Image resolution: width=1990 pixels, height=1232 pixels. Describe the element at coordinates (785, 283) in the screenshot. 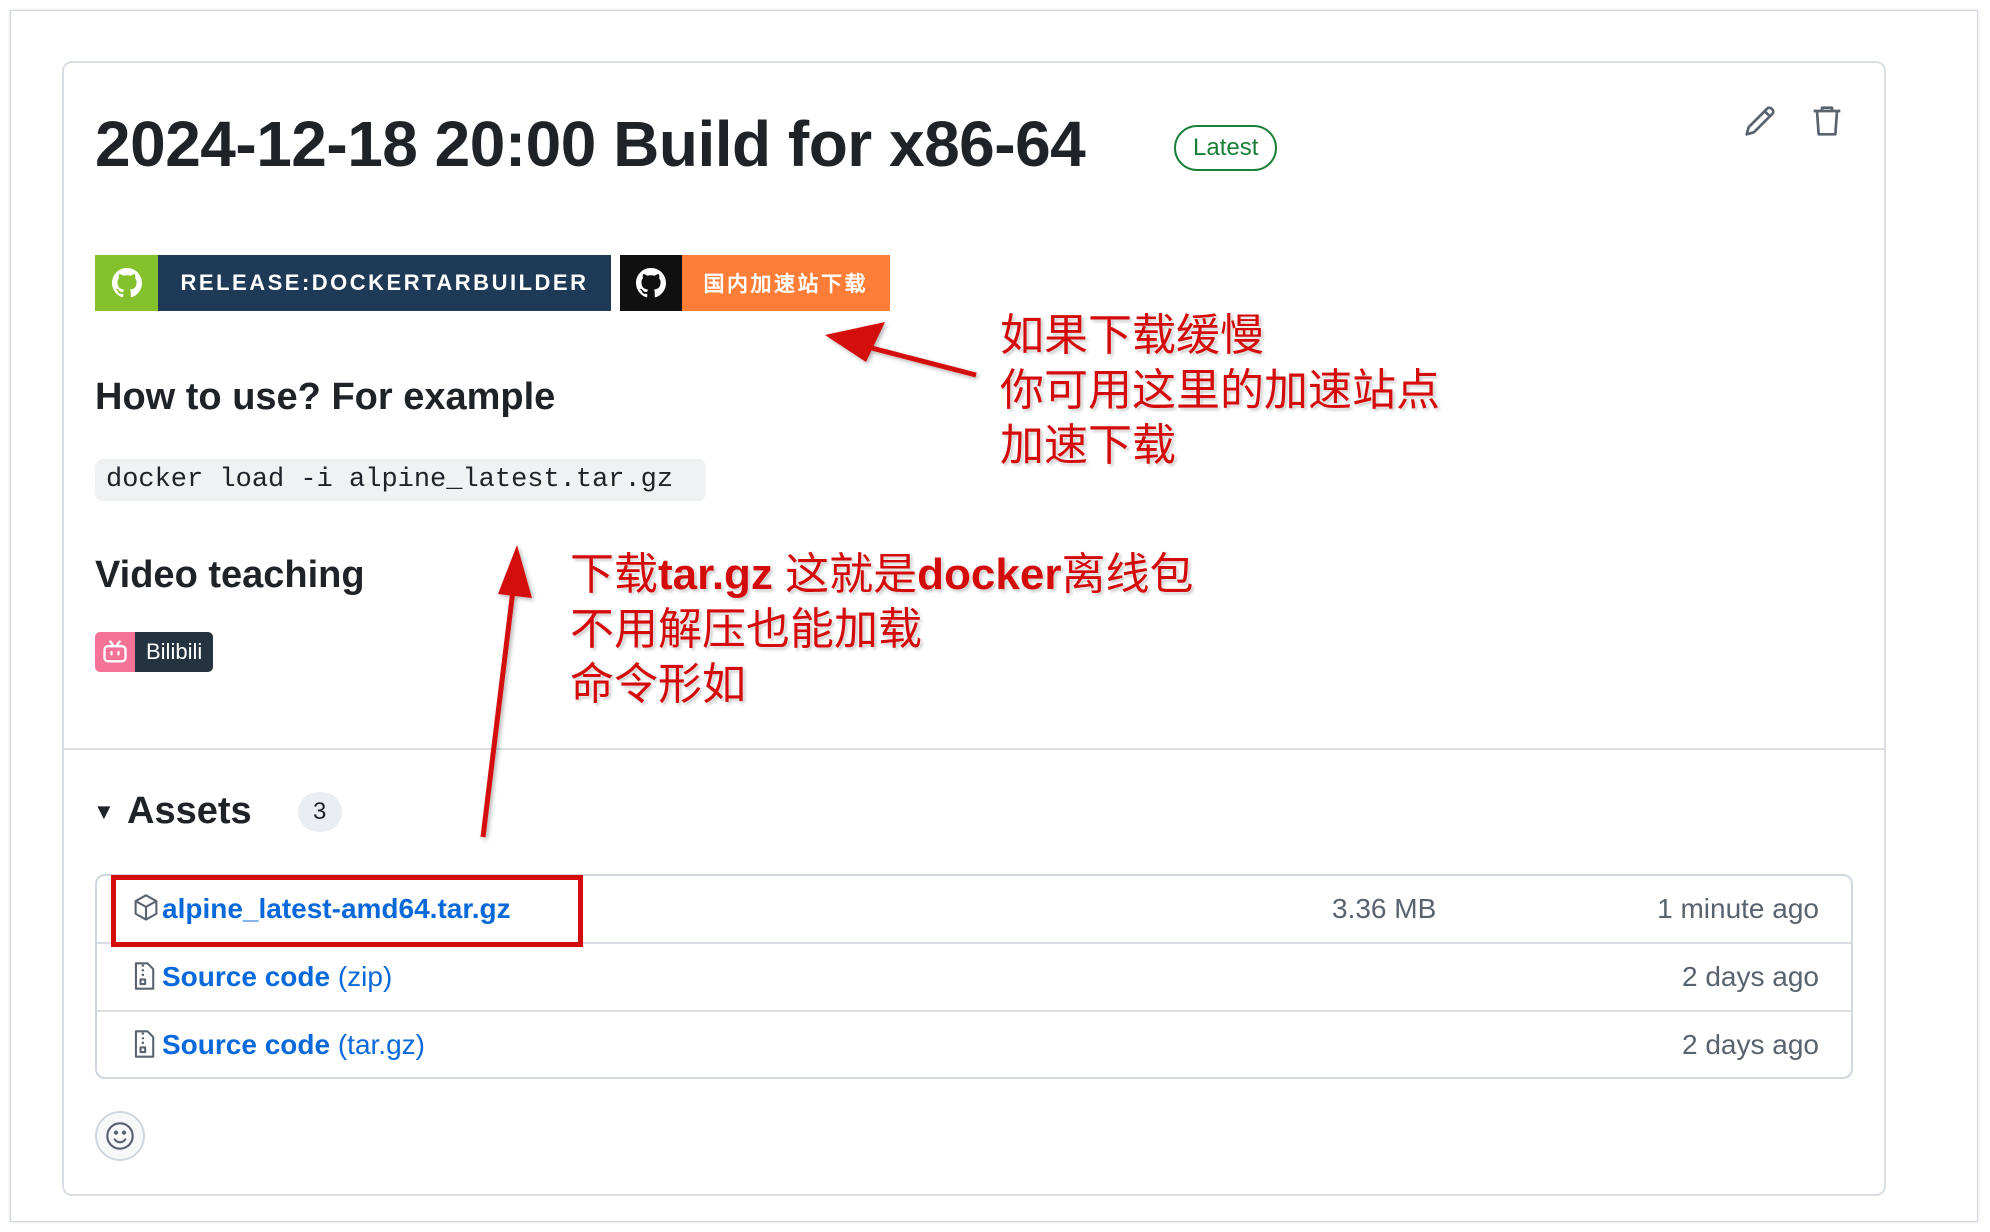

I see `badge-right: 国内加速站下载` at that location.